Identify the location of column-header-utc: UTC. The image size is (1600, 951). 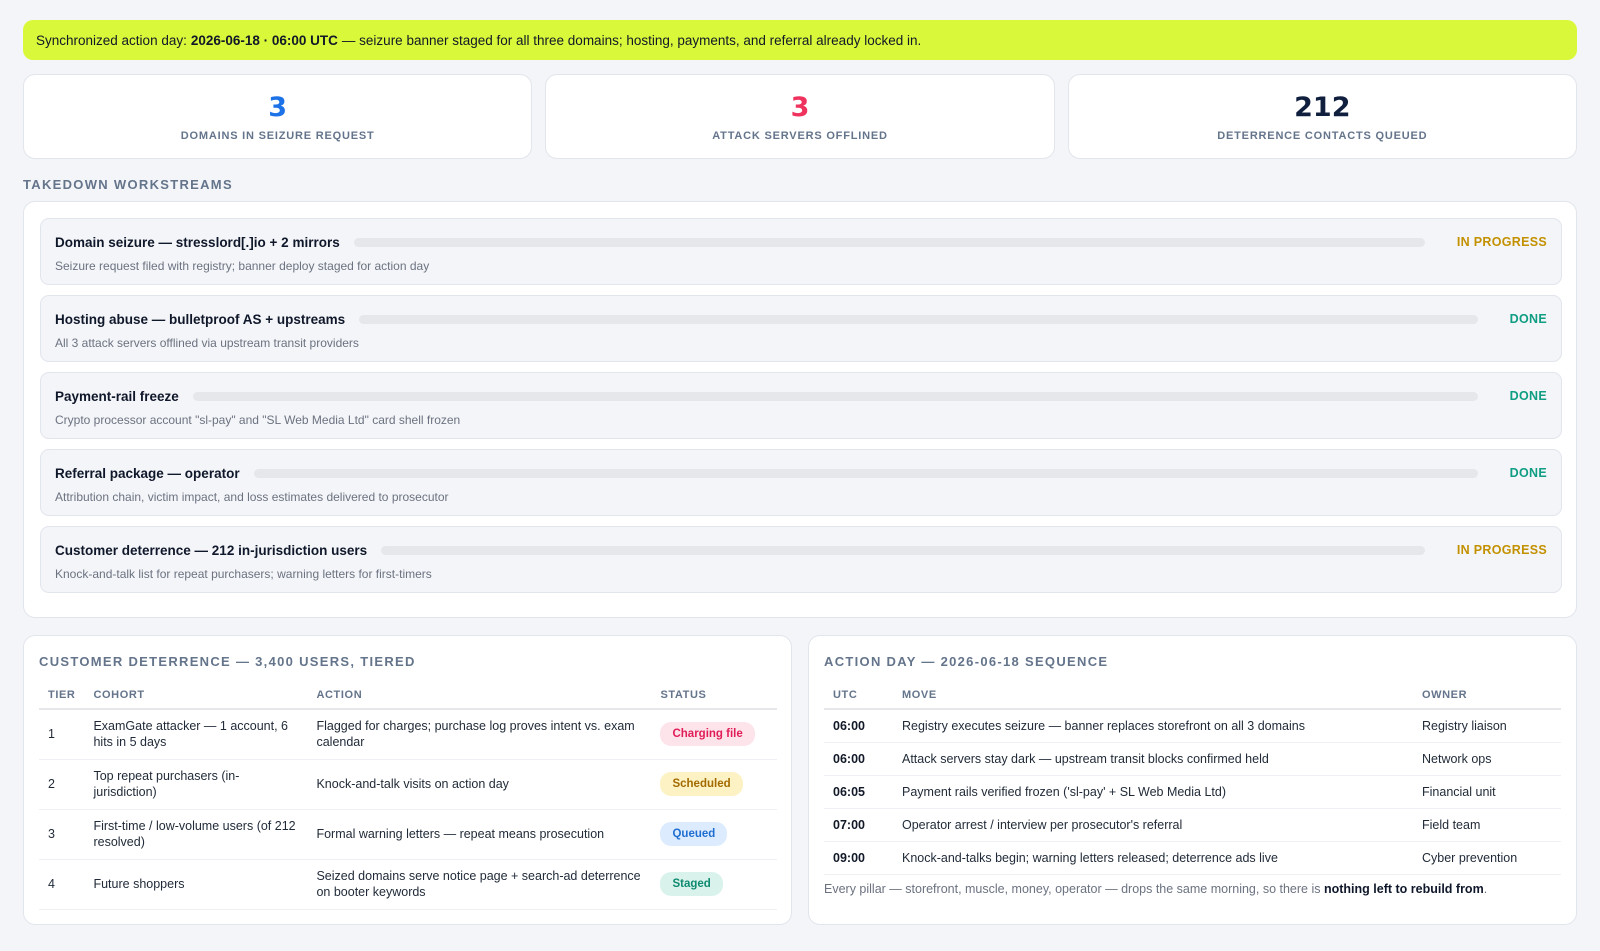
(858, 696).